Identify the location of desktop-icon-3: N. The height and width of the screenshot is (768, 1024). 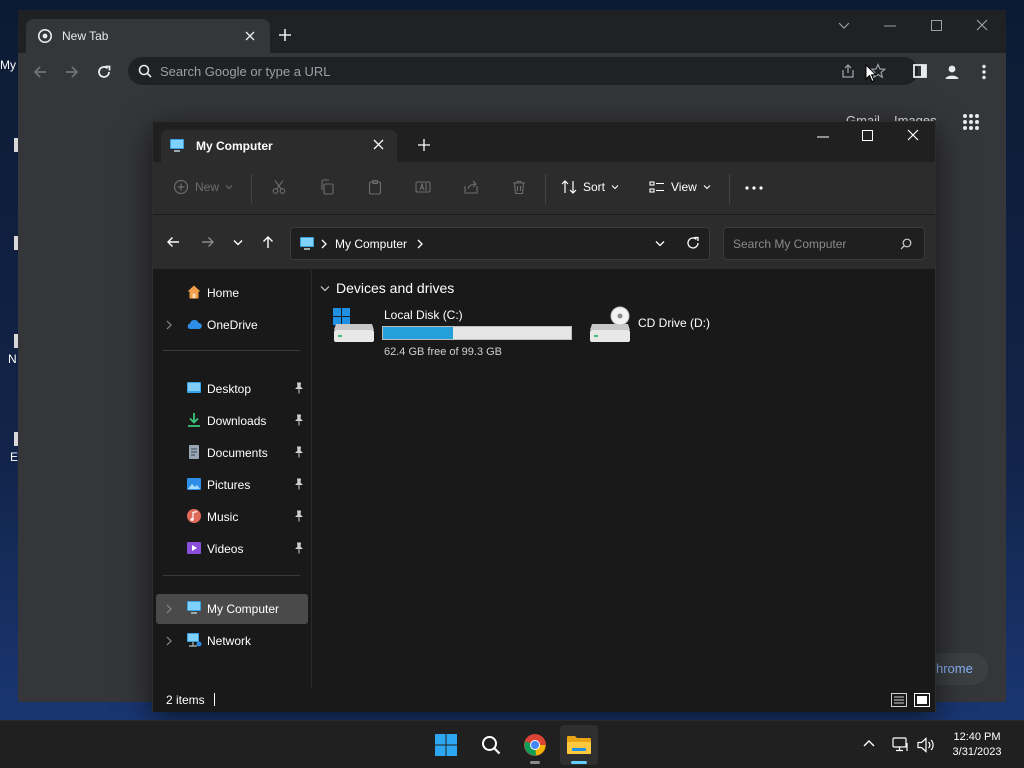
(10, 350).